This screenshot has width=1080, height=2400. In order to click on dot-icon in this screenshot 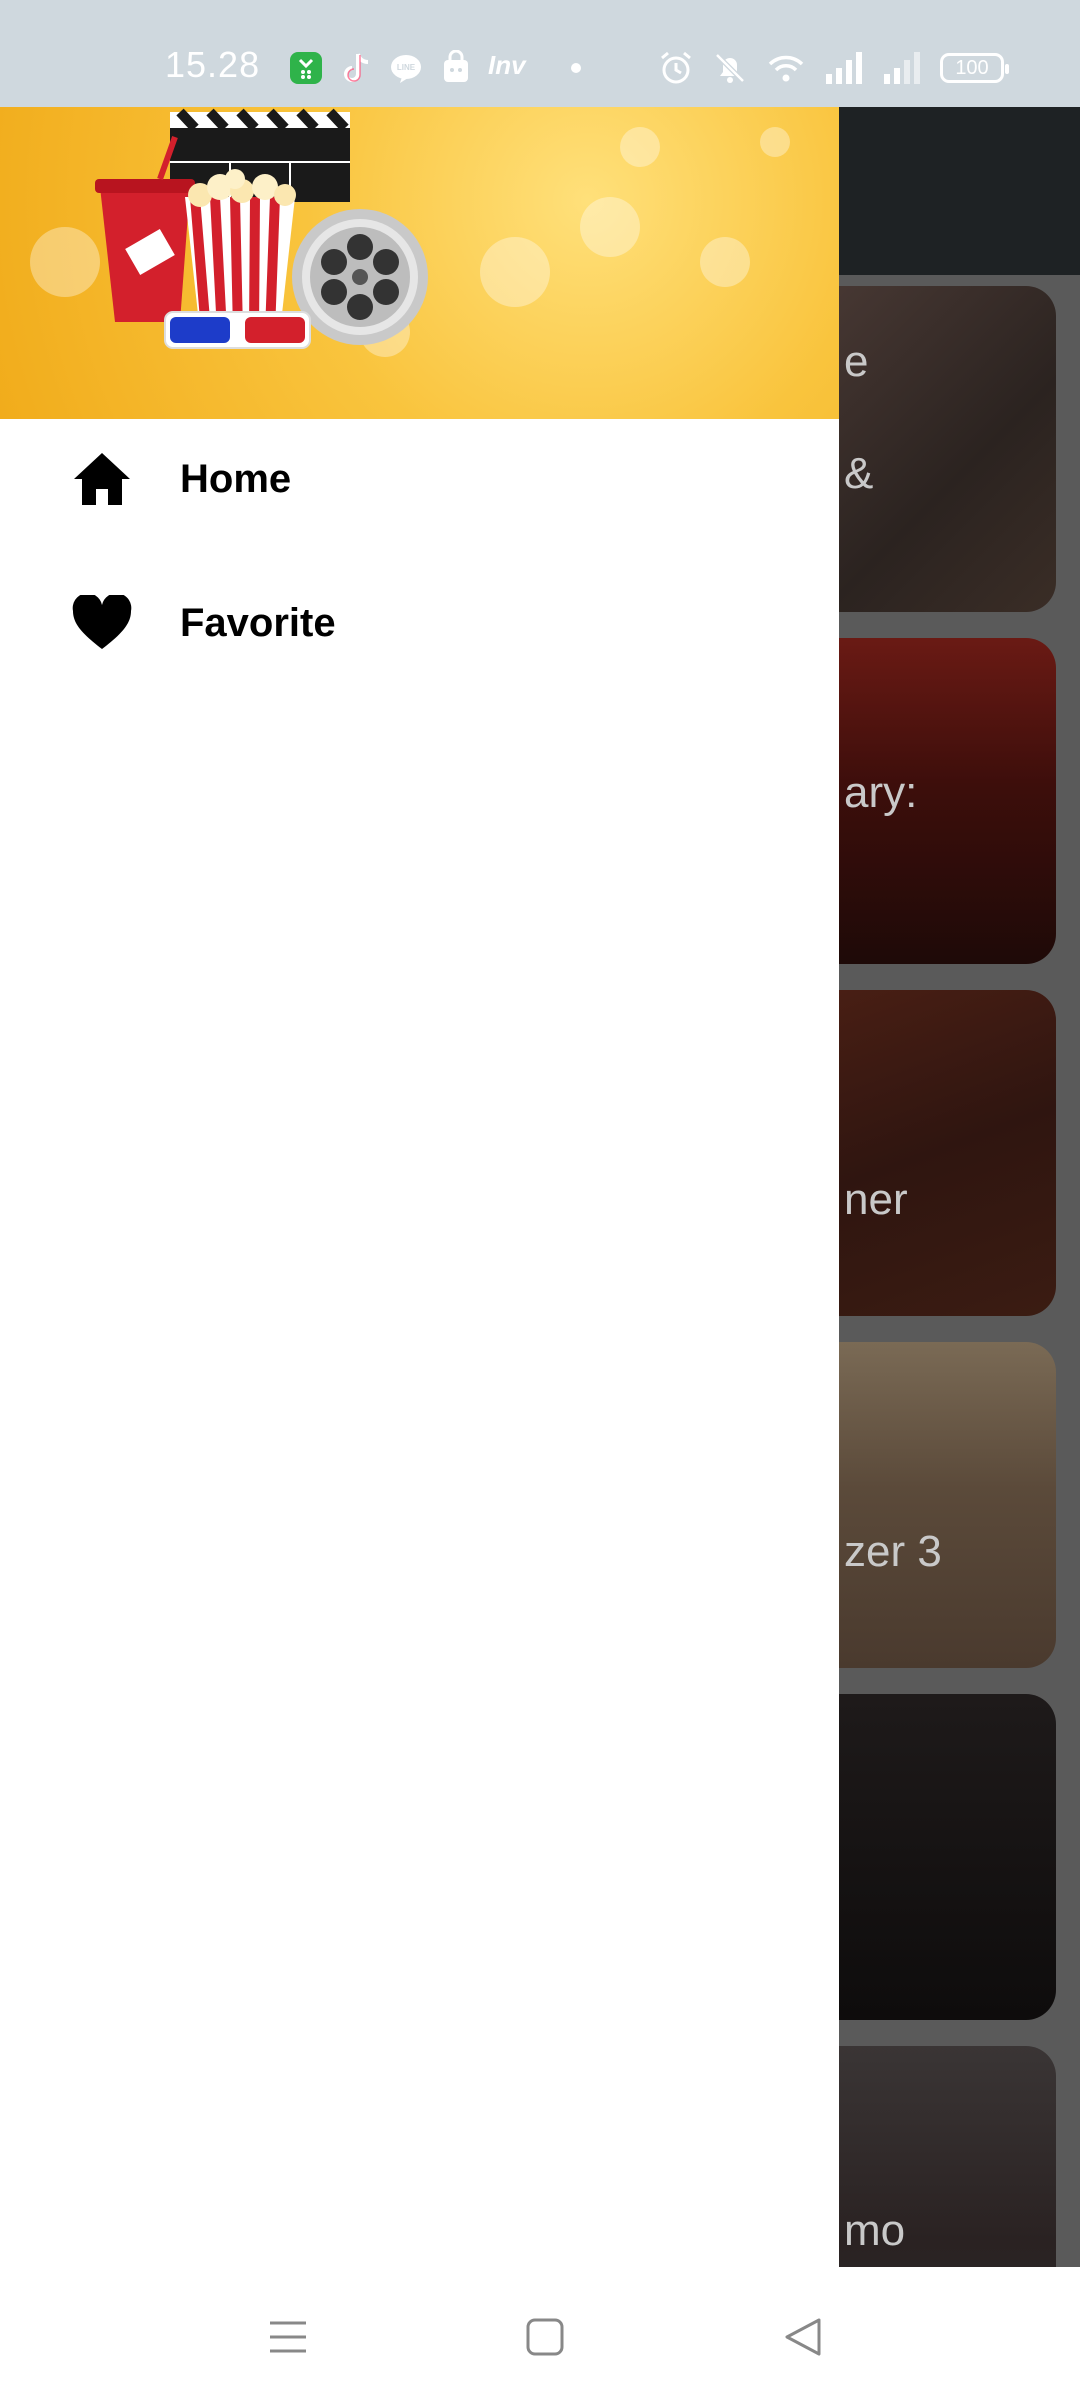, I will do `click(576, 68)`.